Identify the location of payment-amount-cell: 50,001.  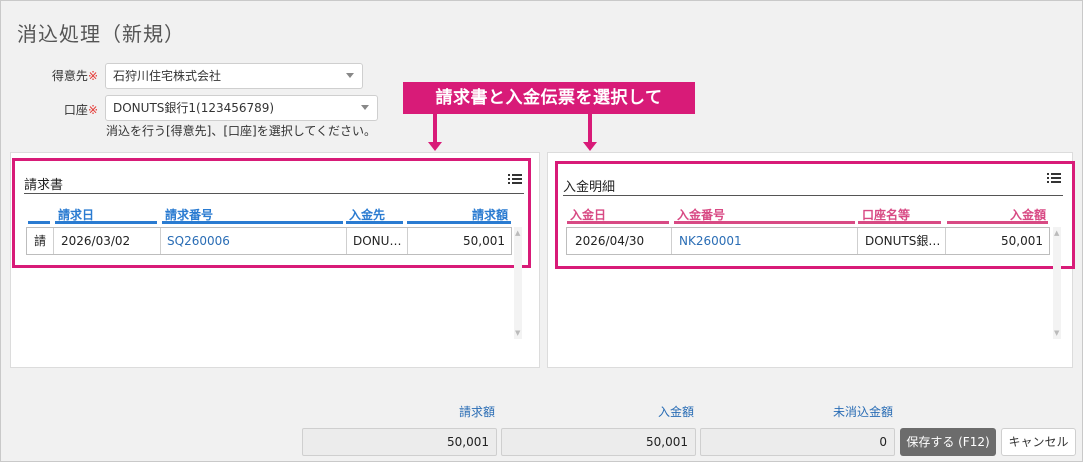
(1022, 241).